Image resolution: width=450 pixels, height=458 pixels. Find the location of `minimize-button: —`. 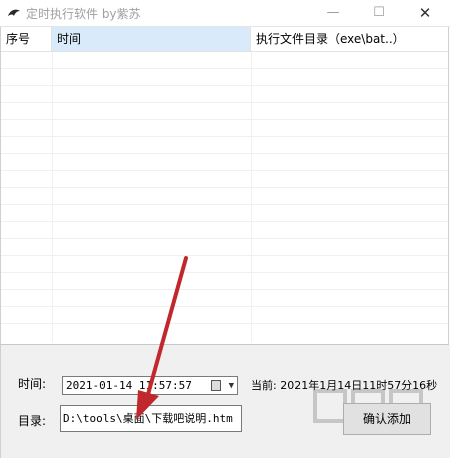

minimize-button: — is located at coordinates (333, 13).